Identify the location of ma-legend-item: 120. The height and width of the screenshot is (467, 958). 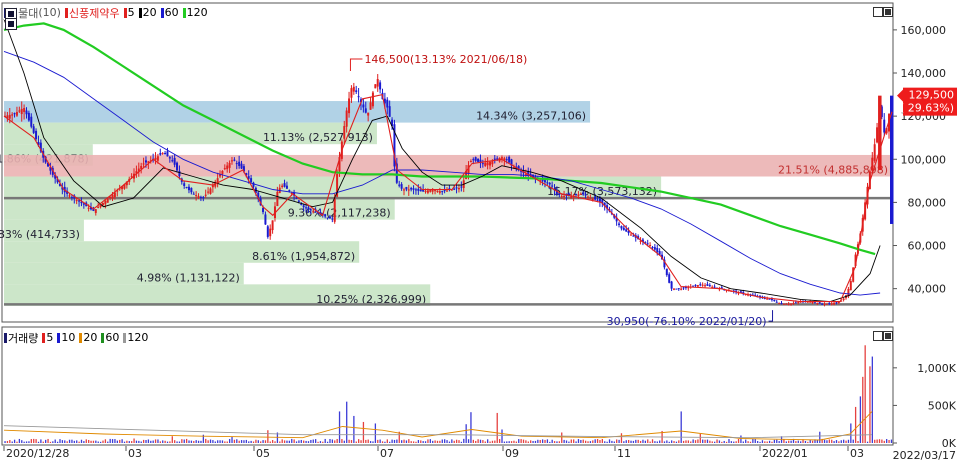
(195, 12).